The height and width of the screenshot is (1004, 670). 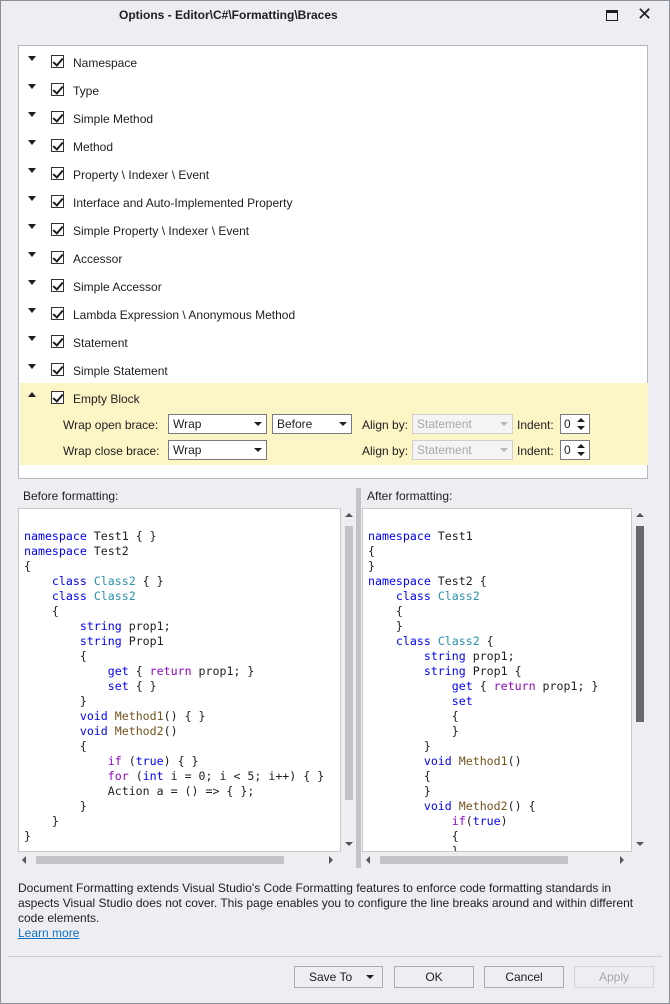 What do you see at coordinates (295, 424) in the screenshot?
I see `open-position-value: Before` at bounding box center [295, 424].